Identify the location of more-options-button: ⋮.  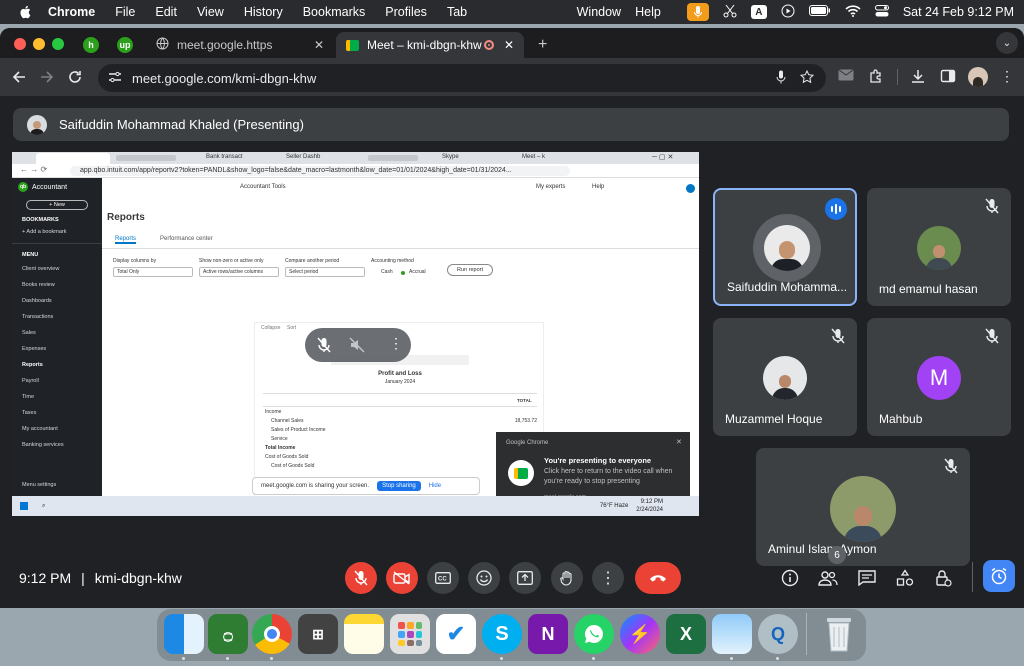
(608, 578).